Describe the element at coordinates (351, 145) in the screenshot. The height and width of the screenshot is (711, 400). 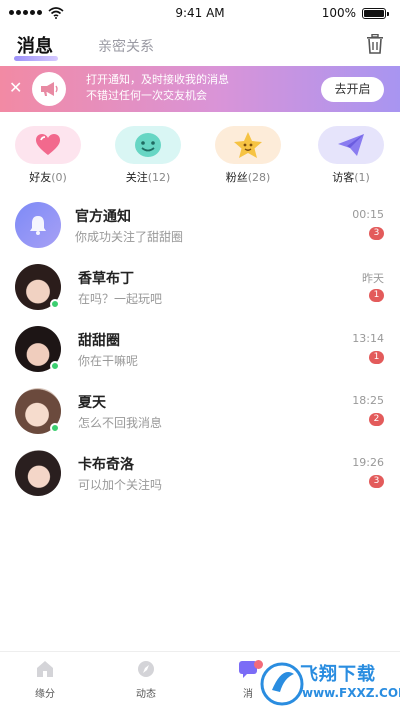
I see `paper-plane-icon` at that location.